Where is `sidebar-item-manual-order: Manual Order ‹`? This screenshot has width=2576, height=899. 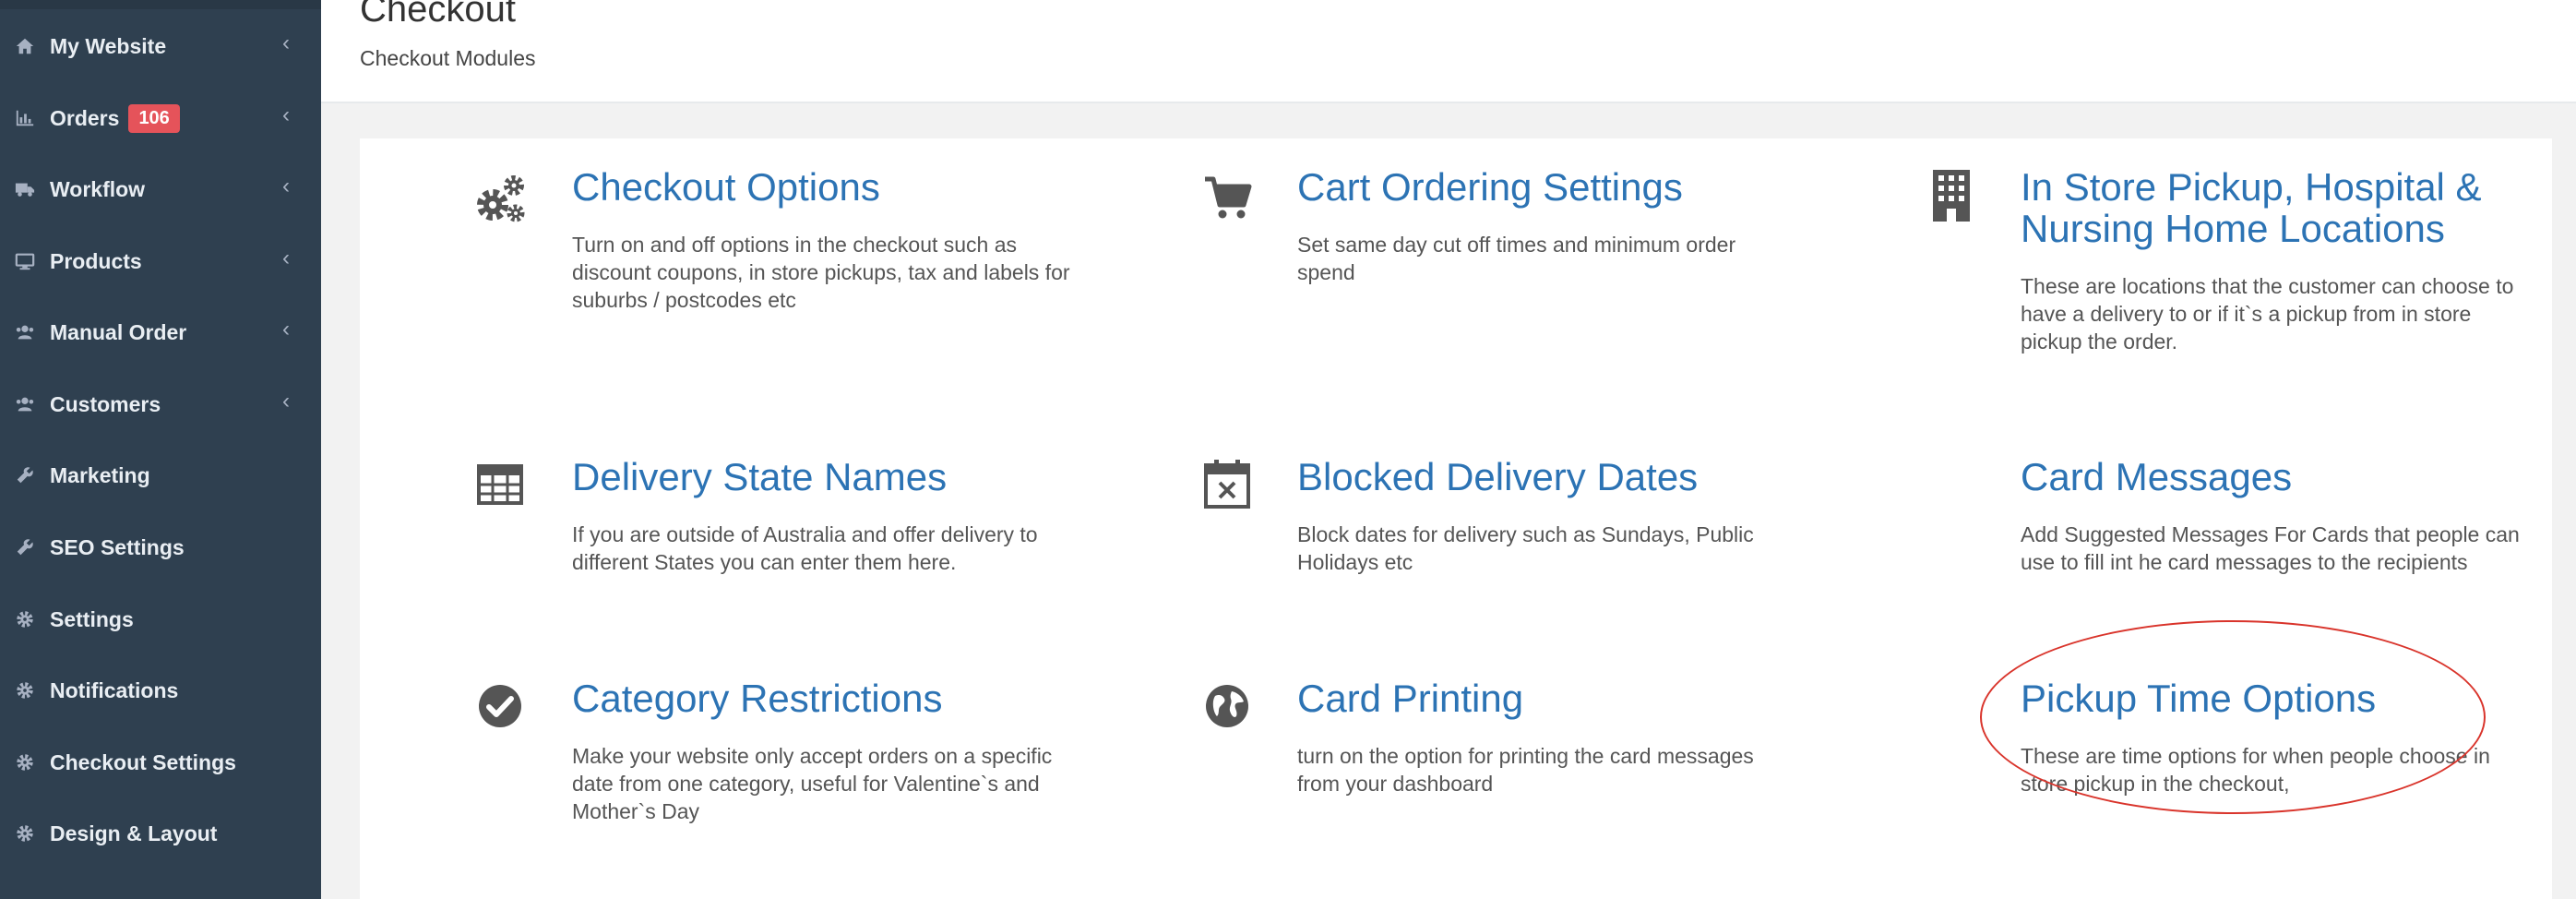 sidebar-item-manual-order: Manual Order ‹ is located at coordinates (160, 333).